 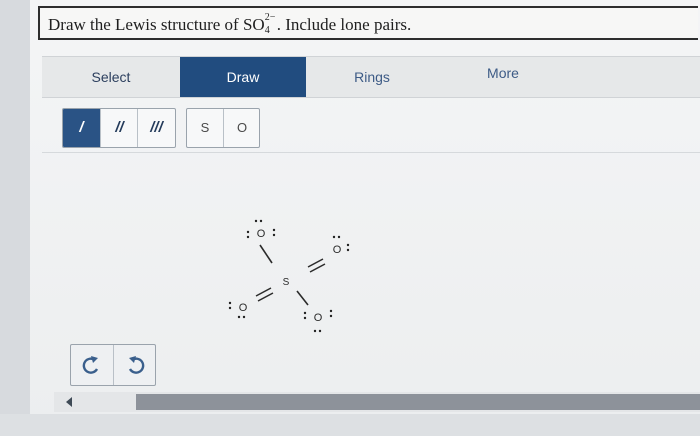 I want to click on tool-tabs: Select Draw Rings More, so click(x=371, y=77).